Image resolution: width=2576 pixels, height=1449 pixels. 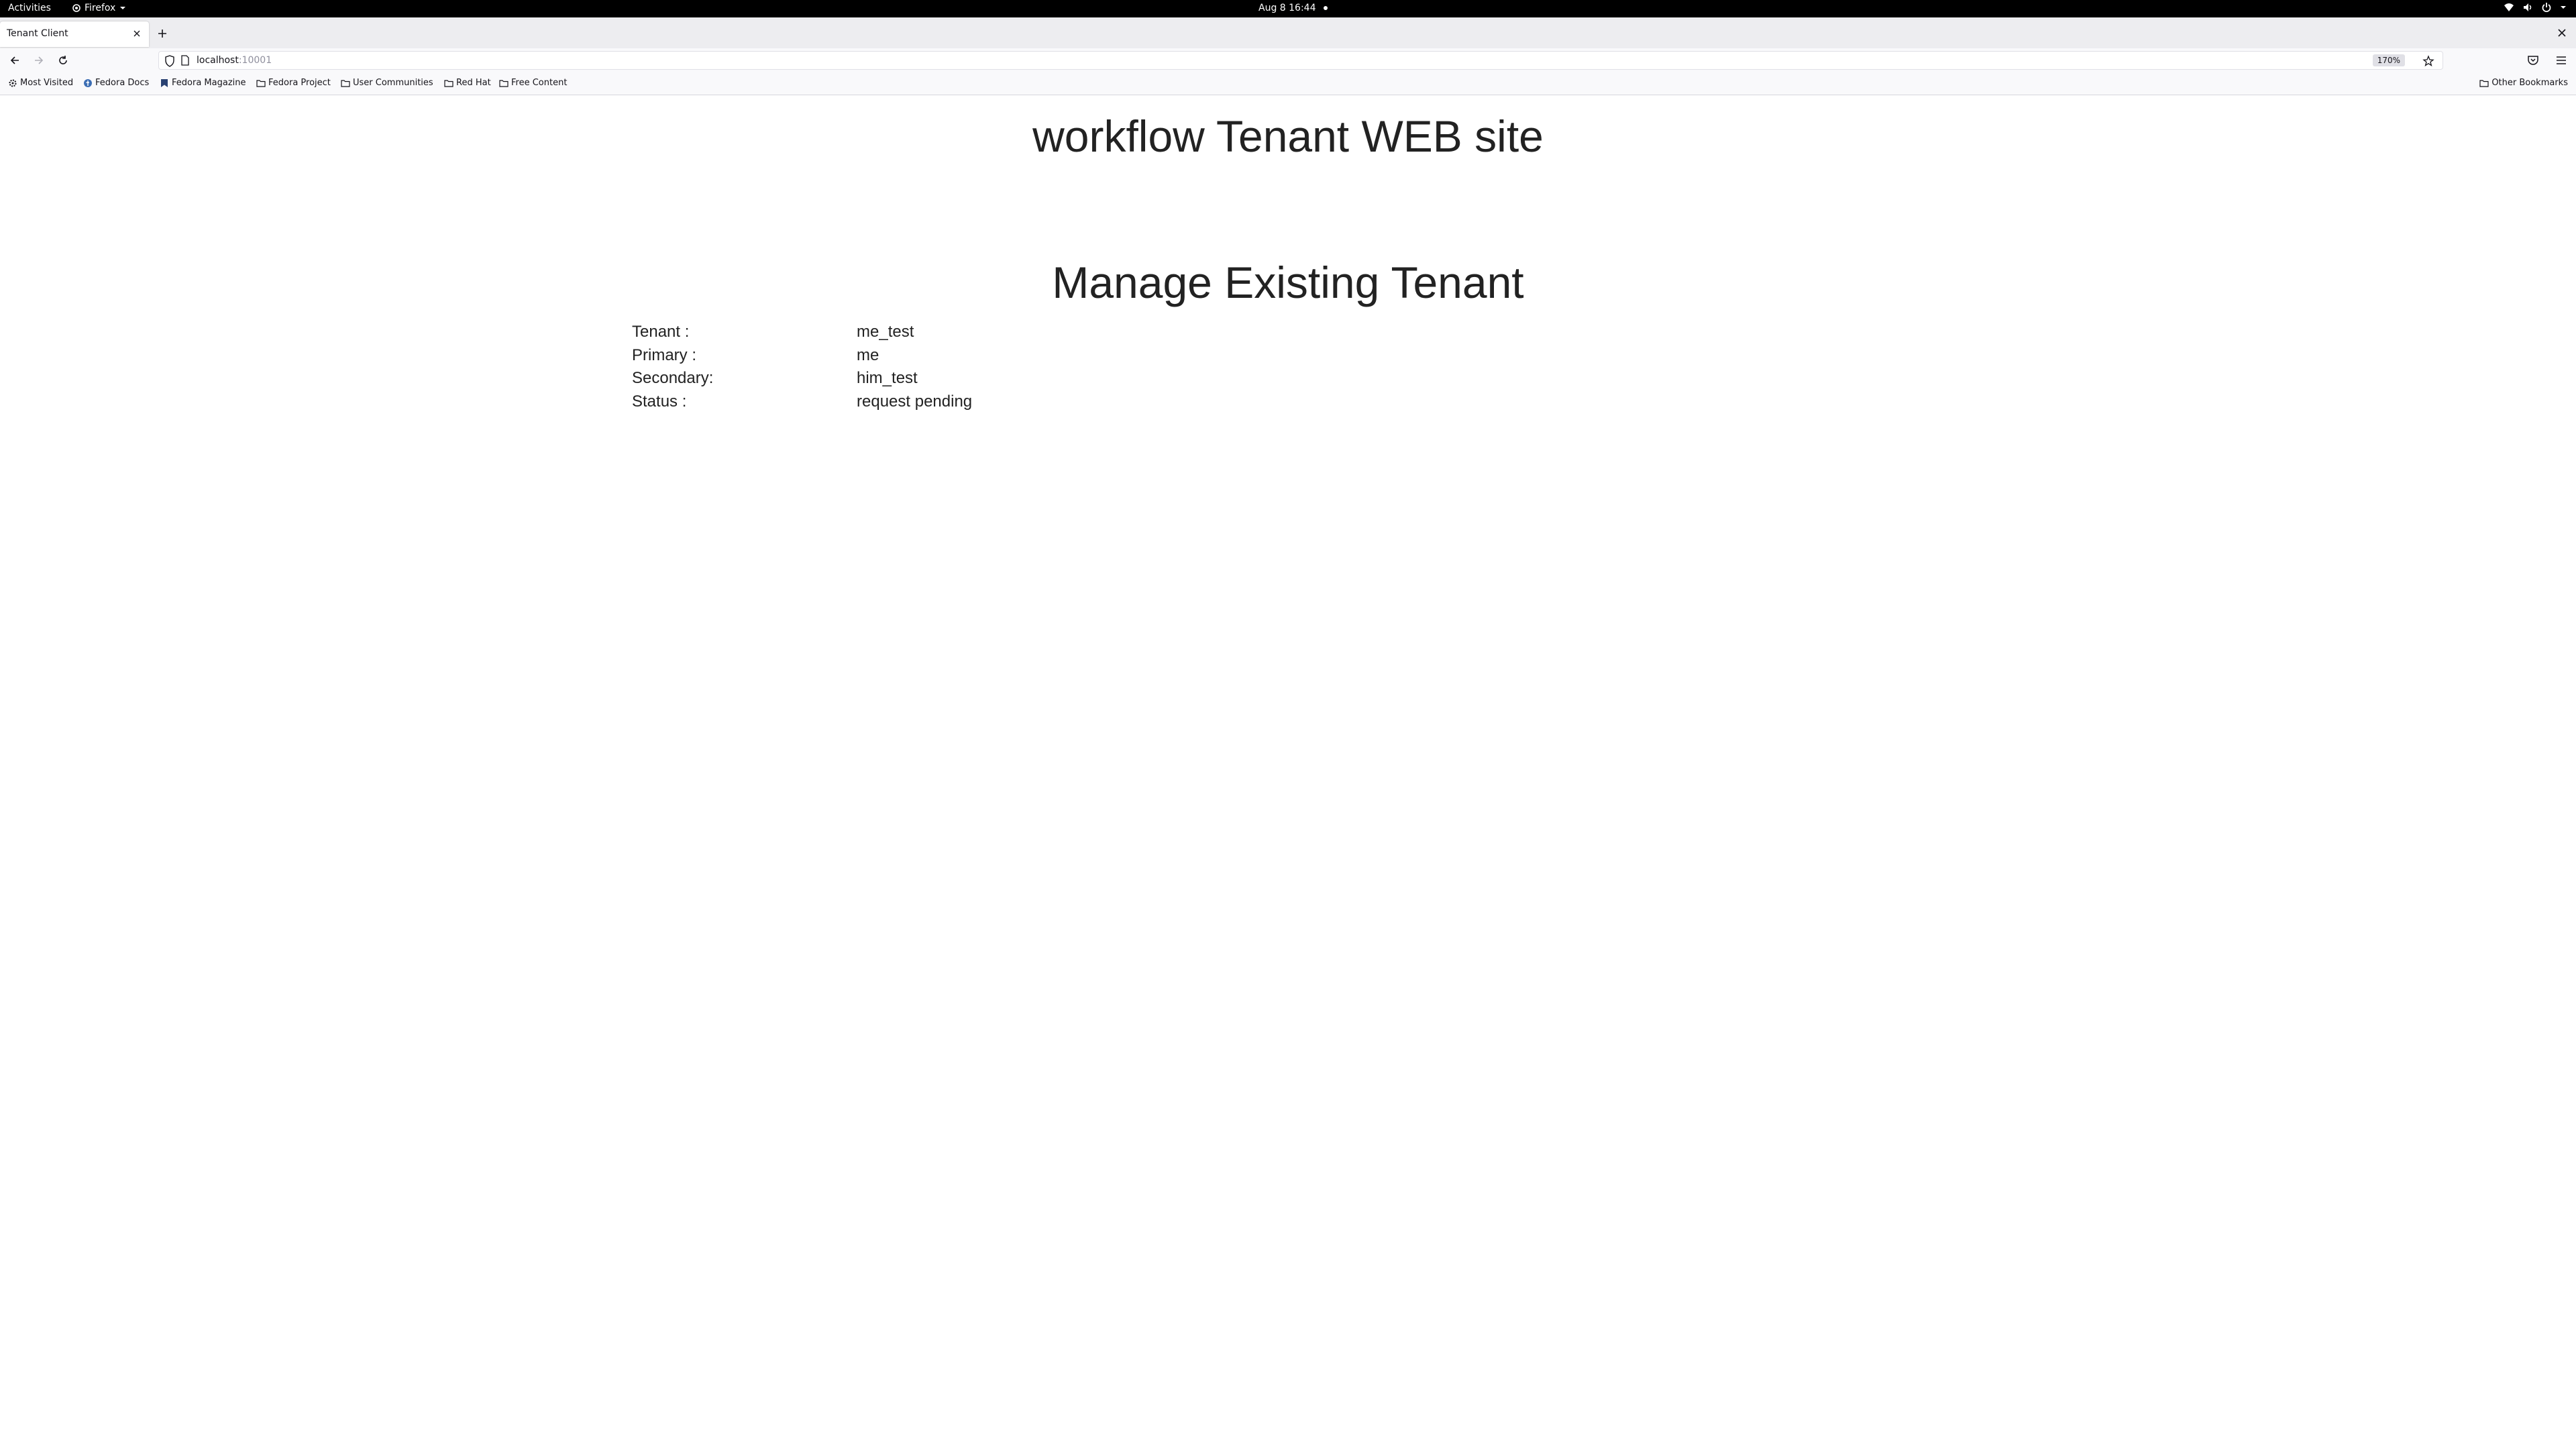 I want to click on forward-button, so click(x=39, y=60).